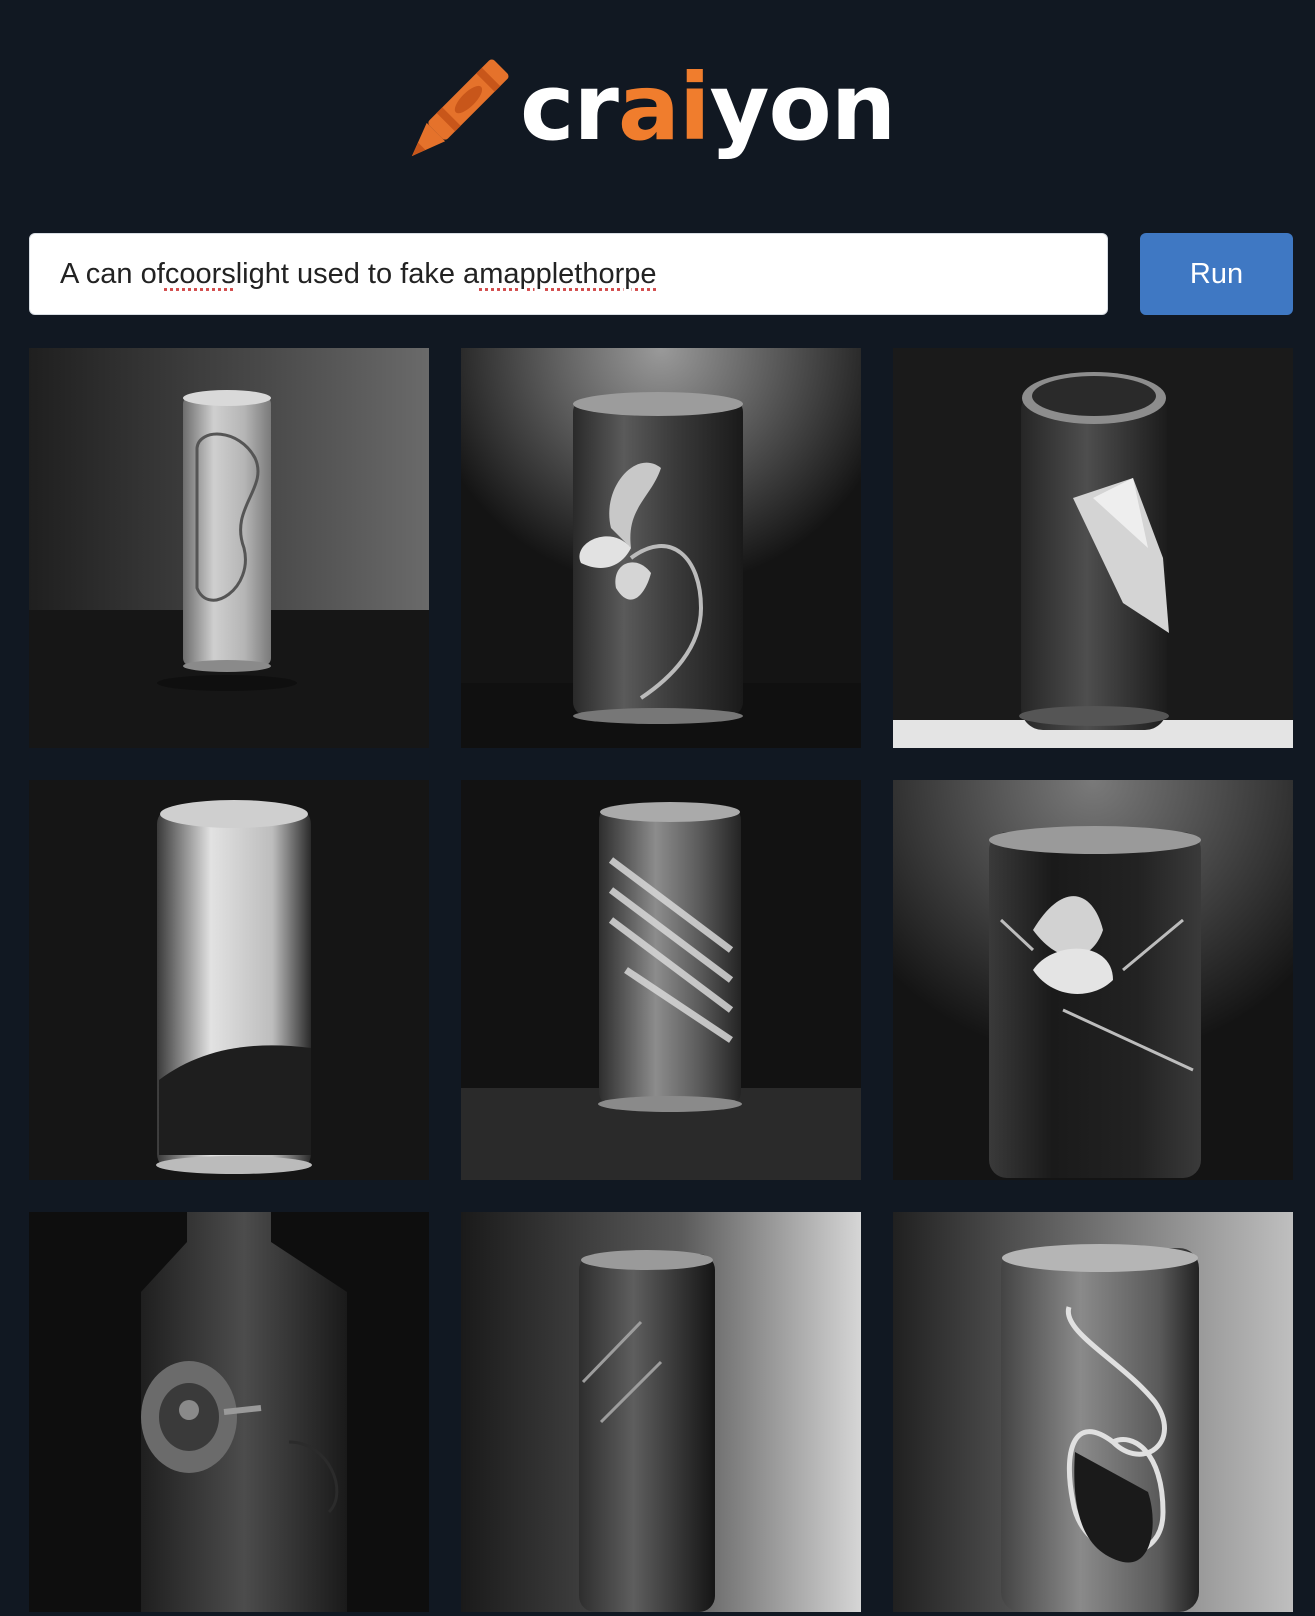 The image size is (1315, 1616). I want to click on crayon-icon, so click(460, 108).